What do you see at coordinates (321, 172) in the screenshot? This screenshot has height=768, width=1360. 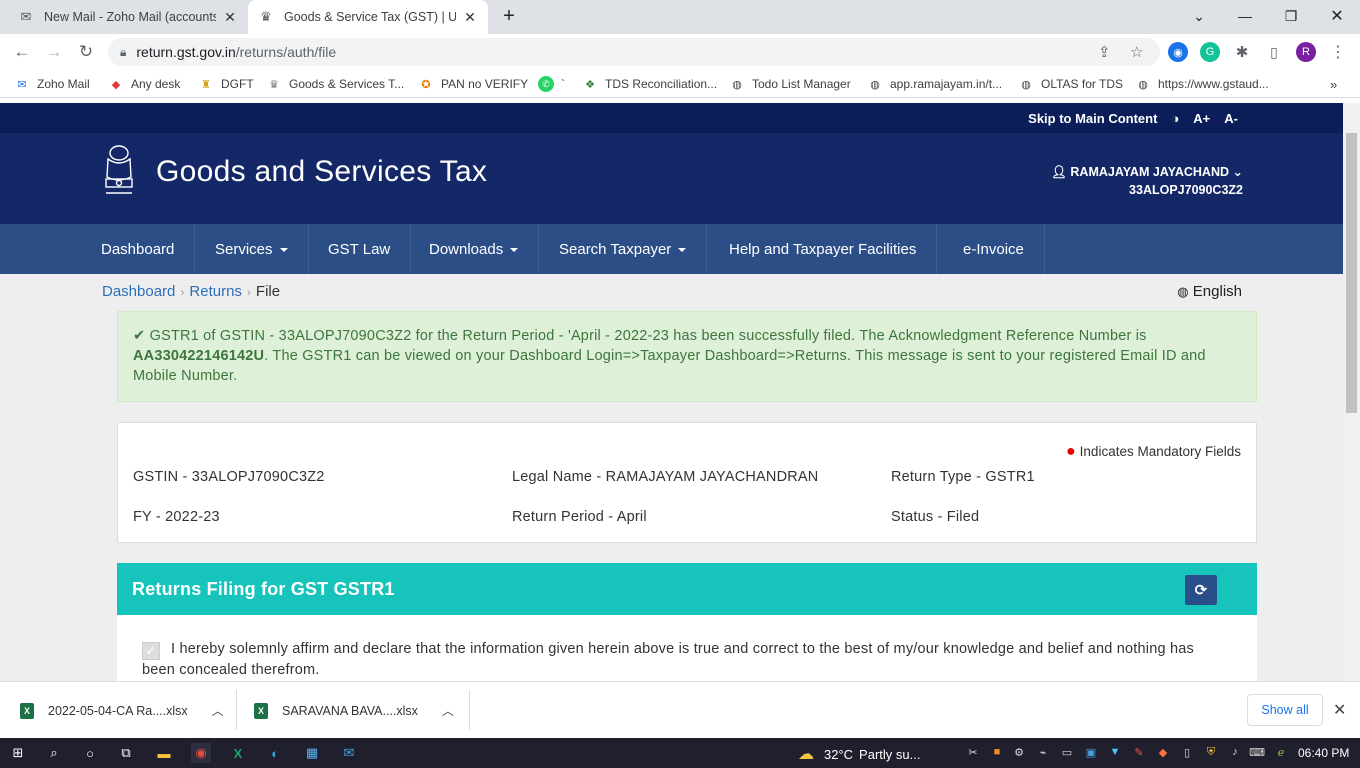 I see `site-title: Goods and Services Tax` at bounding box center [321, 172].